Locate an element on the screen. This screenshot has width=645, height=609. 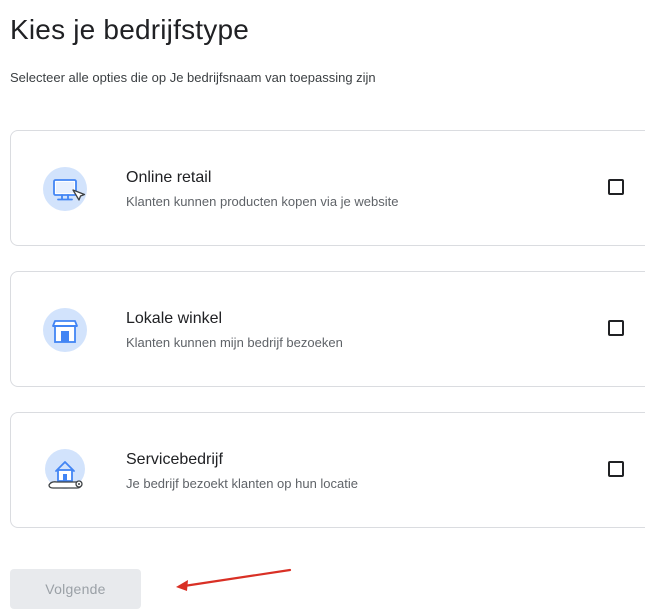
option-title: Lokale winkel is located at coordinates (174, 318).